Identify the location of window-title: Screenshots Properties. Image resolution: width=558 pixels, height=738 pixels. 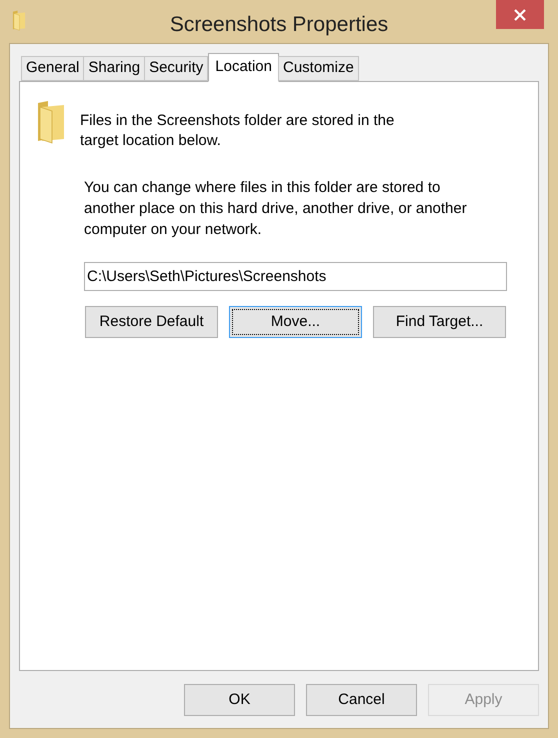
(279, 25).